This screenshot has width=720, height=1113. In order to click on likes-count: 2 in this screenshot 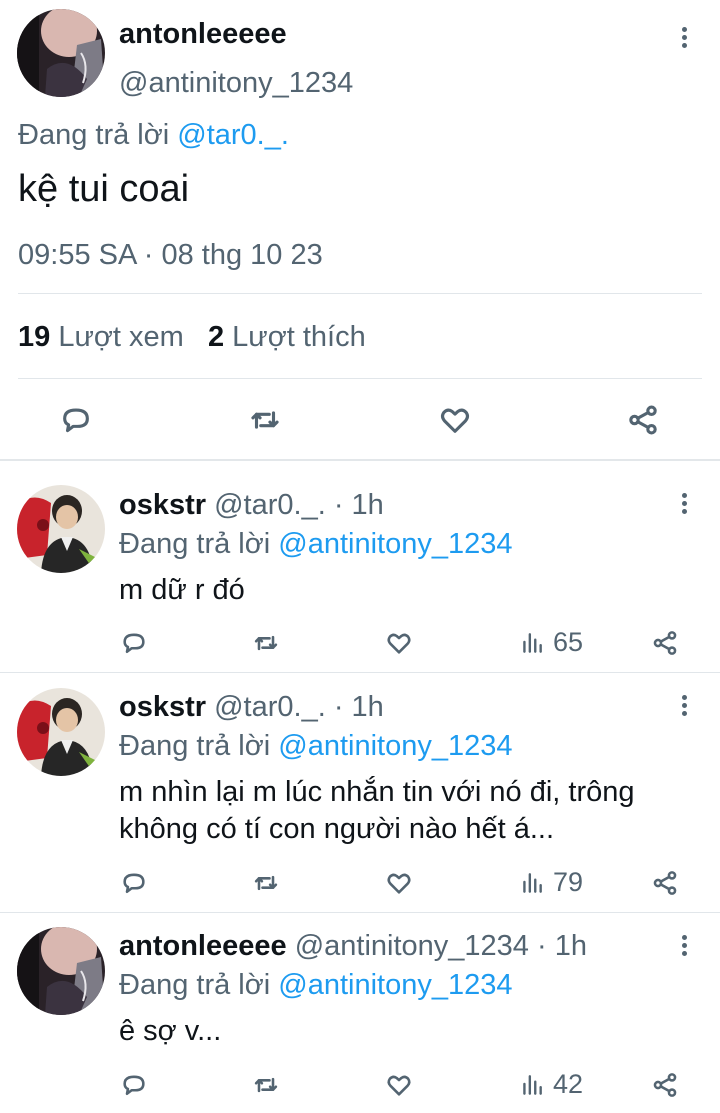, I will do `click(216, 337)`.